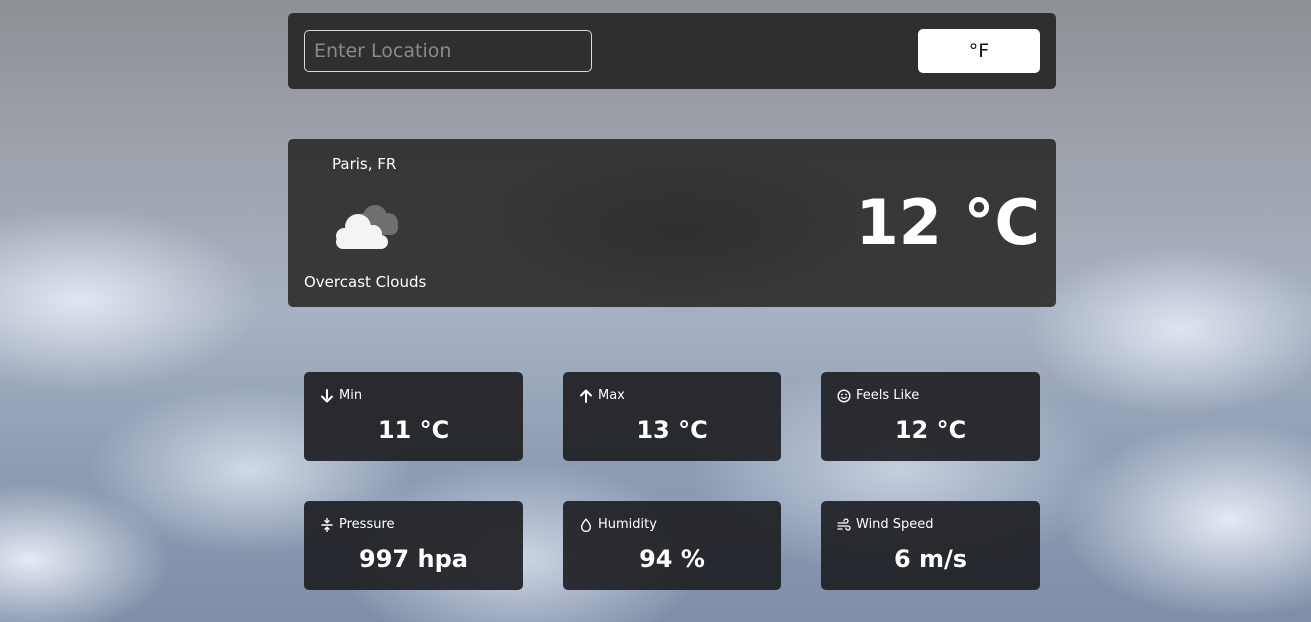 Image resolution: width=1311 pixels, height=622 pixels. What do you see at coordinates (327, 524) in the screenshot?
I see `compress-icon` at bounding box center [327, 524].